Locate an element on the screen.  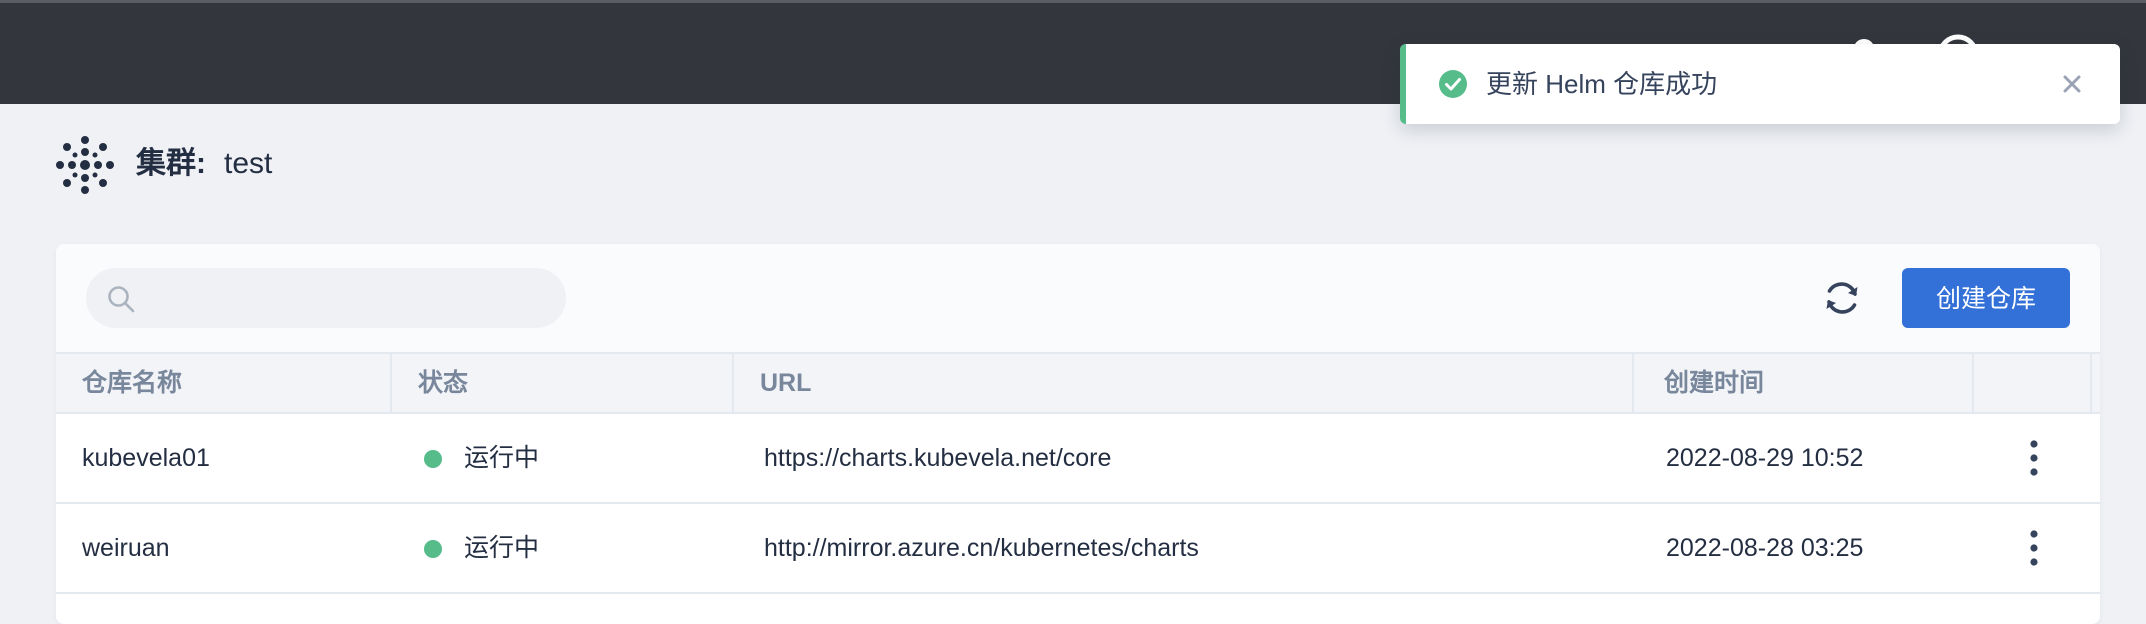
create-repository-button: 创建仓库 is located at coordinates (1986, 298).